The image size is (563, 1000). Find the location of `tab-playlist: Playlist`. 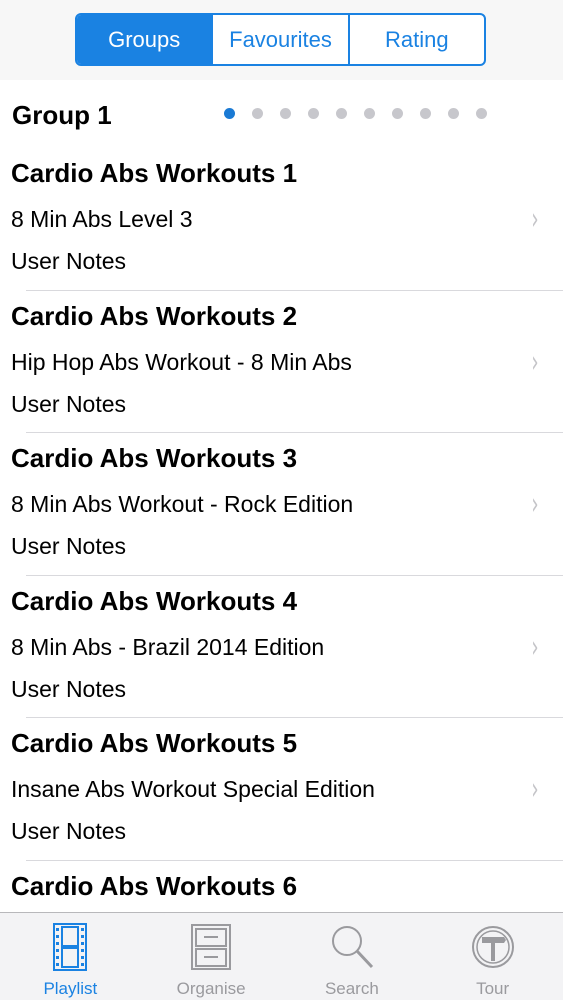

tab-playlist: Playlist is located at coordinates (70, 956).